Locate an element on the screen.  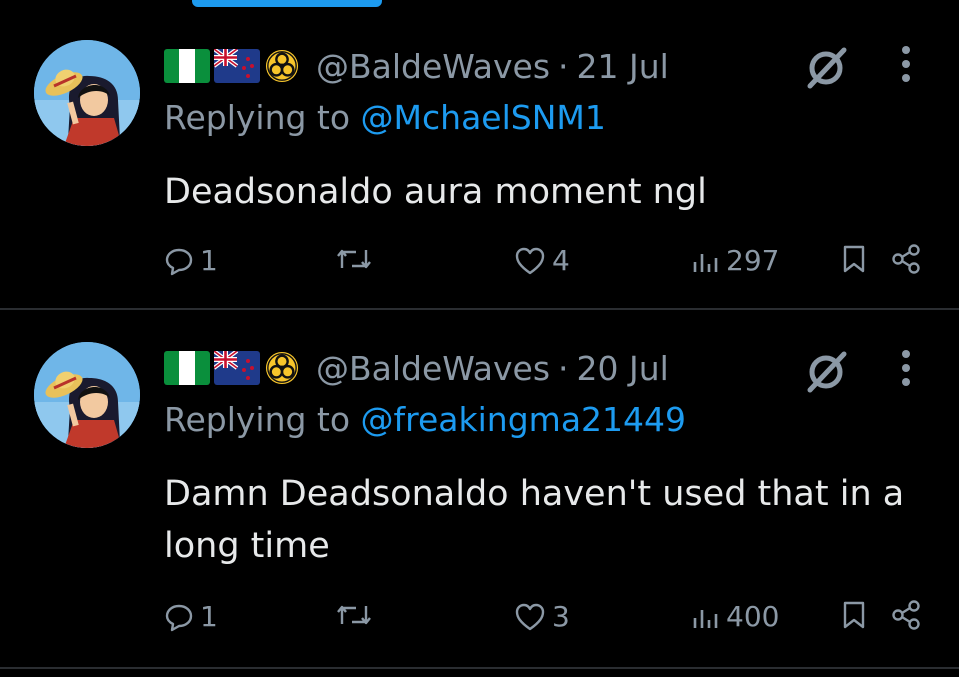
like-count: 4 is located at coordinates (561, 260).